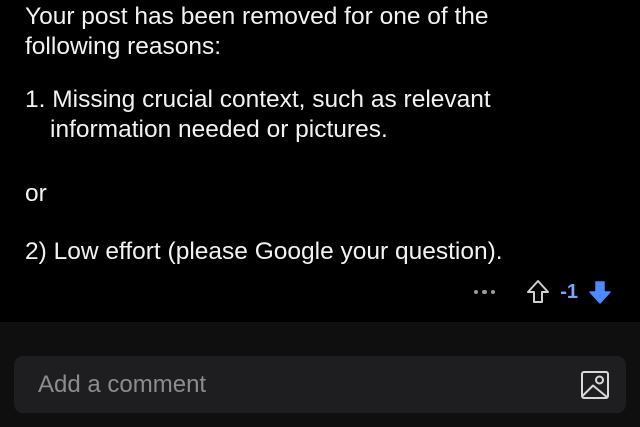 Image resolution: width=640 pixels, height=427 pixels. What do you see at coordinates (320, 384) in the screenshot?
I see `comment-composer: Add a comment` at bounding box center [320, 384].